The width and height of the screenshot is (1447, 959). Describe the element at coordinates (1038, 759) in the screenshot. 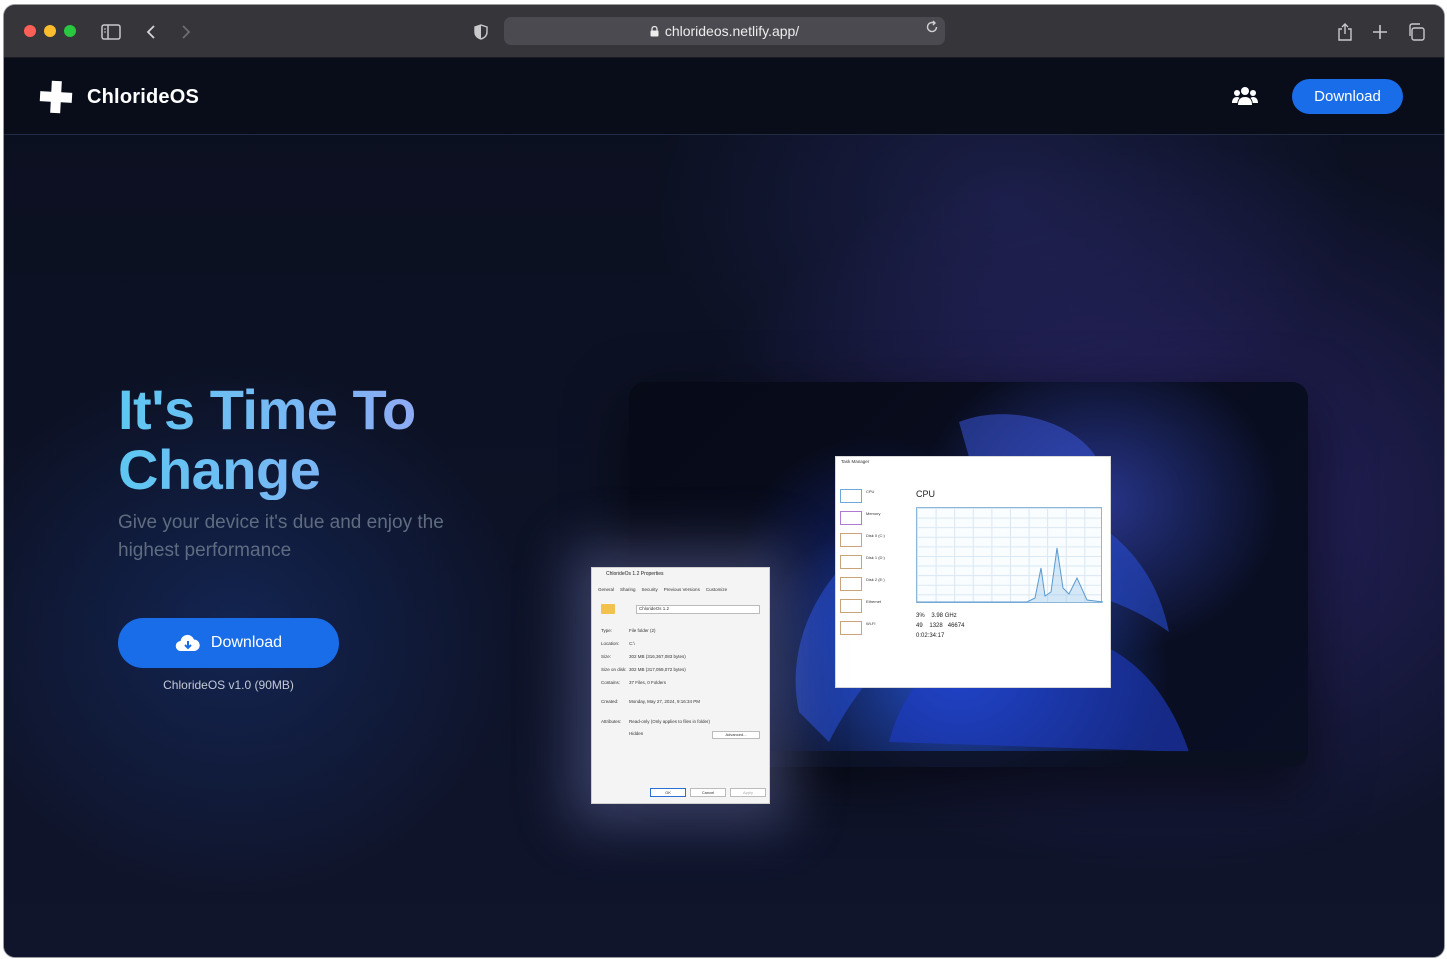

I see `taskbar` at that location.